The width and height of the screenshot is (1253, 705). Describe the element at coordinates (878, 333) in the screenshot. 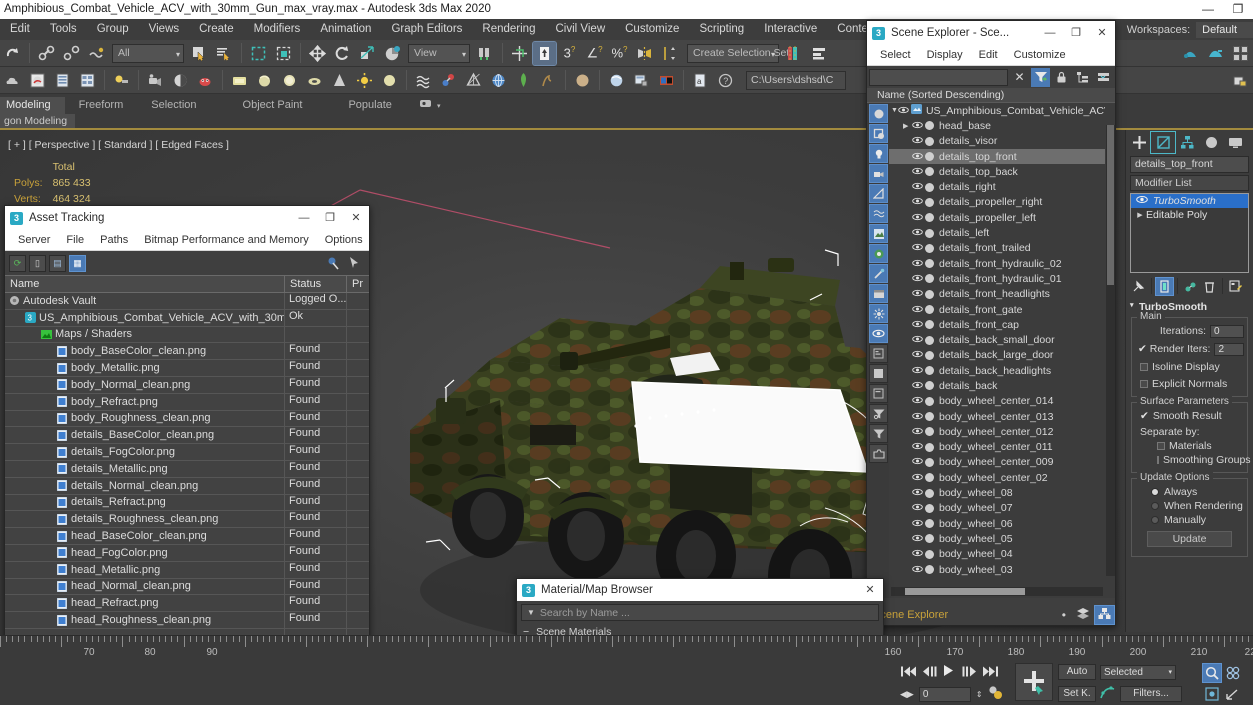

I see `filter-visibility-icon` at that location.